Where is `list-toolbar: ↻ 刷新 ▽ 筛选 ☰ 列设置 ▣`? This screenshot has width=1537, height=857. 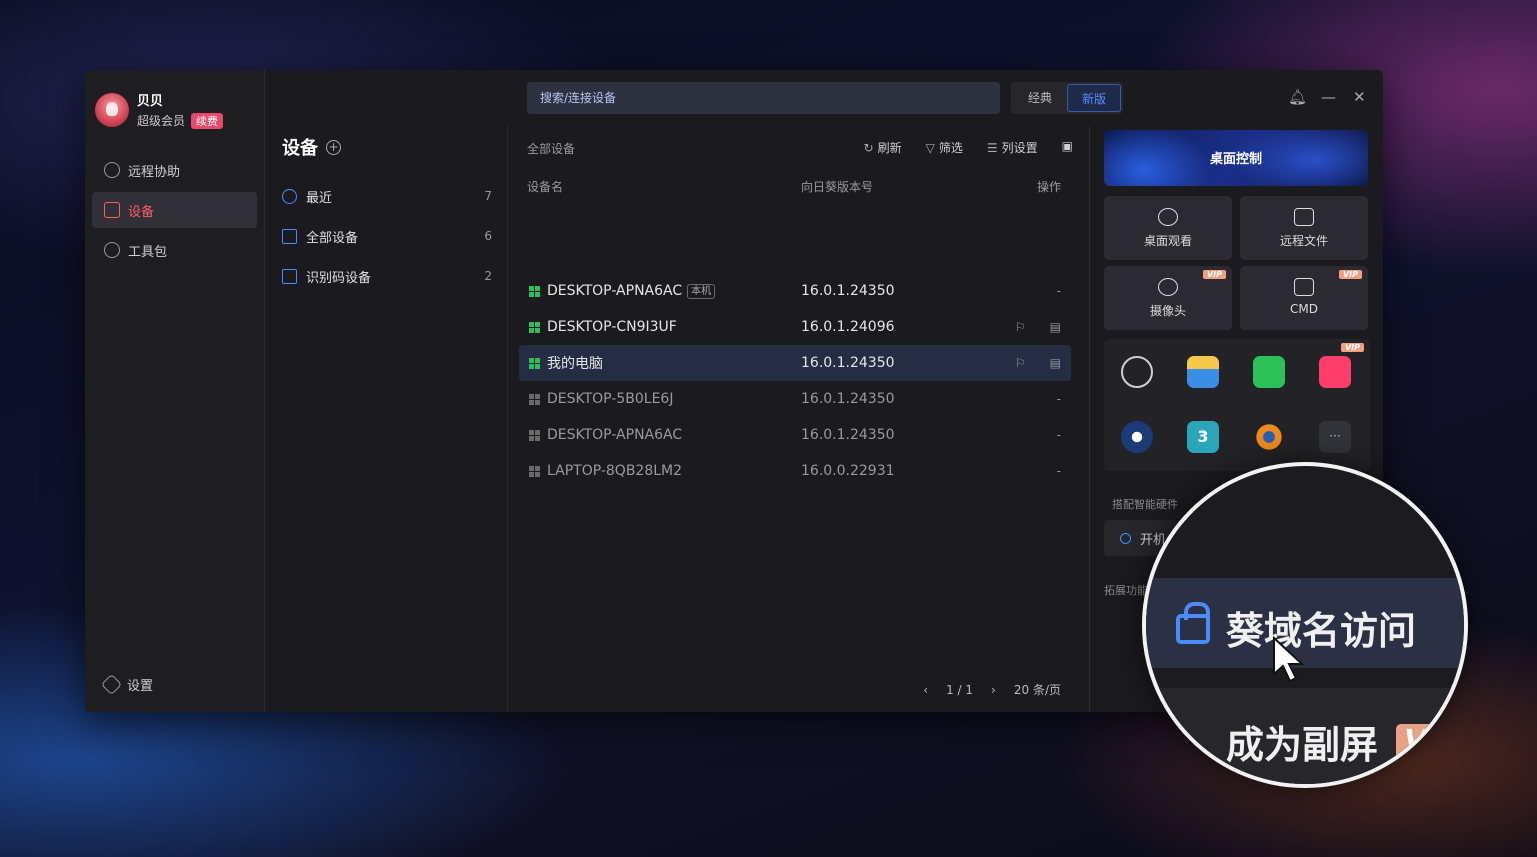
list-toolbar: ↻ 刷新 ▽ 筛选 ☰ 列设置 ▣ is located at coordinates (968, 147).